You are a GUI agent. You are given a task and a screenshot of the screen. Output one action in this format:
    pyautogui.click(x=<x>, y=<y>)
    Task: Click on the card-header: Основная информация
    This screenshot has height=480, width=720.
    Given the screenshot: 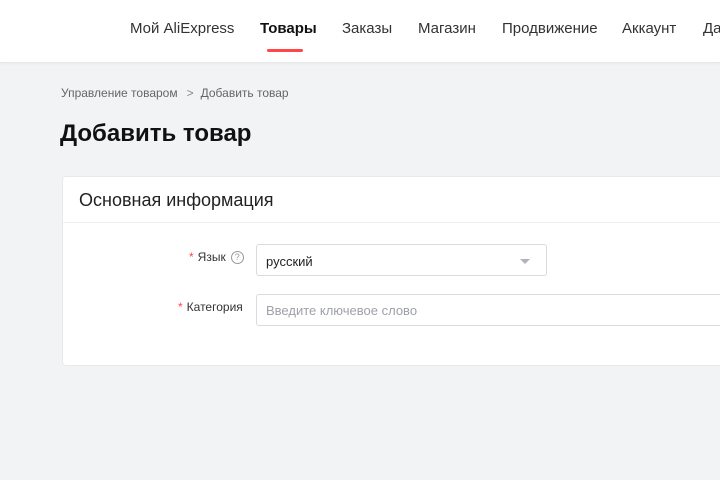 What is the action you would take?
    pyautogui.click(x=391, y=200)
    